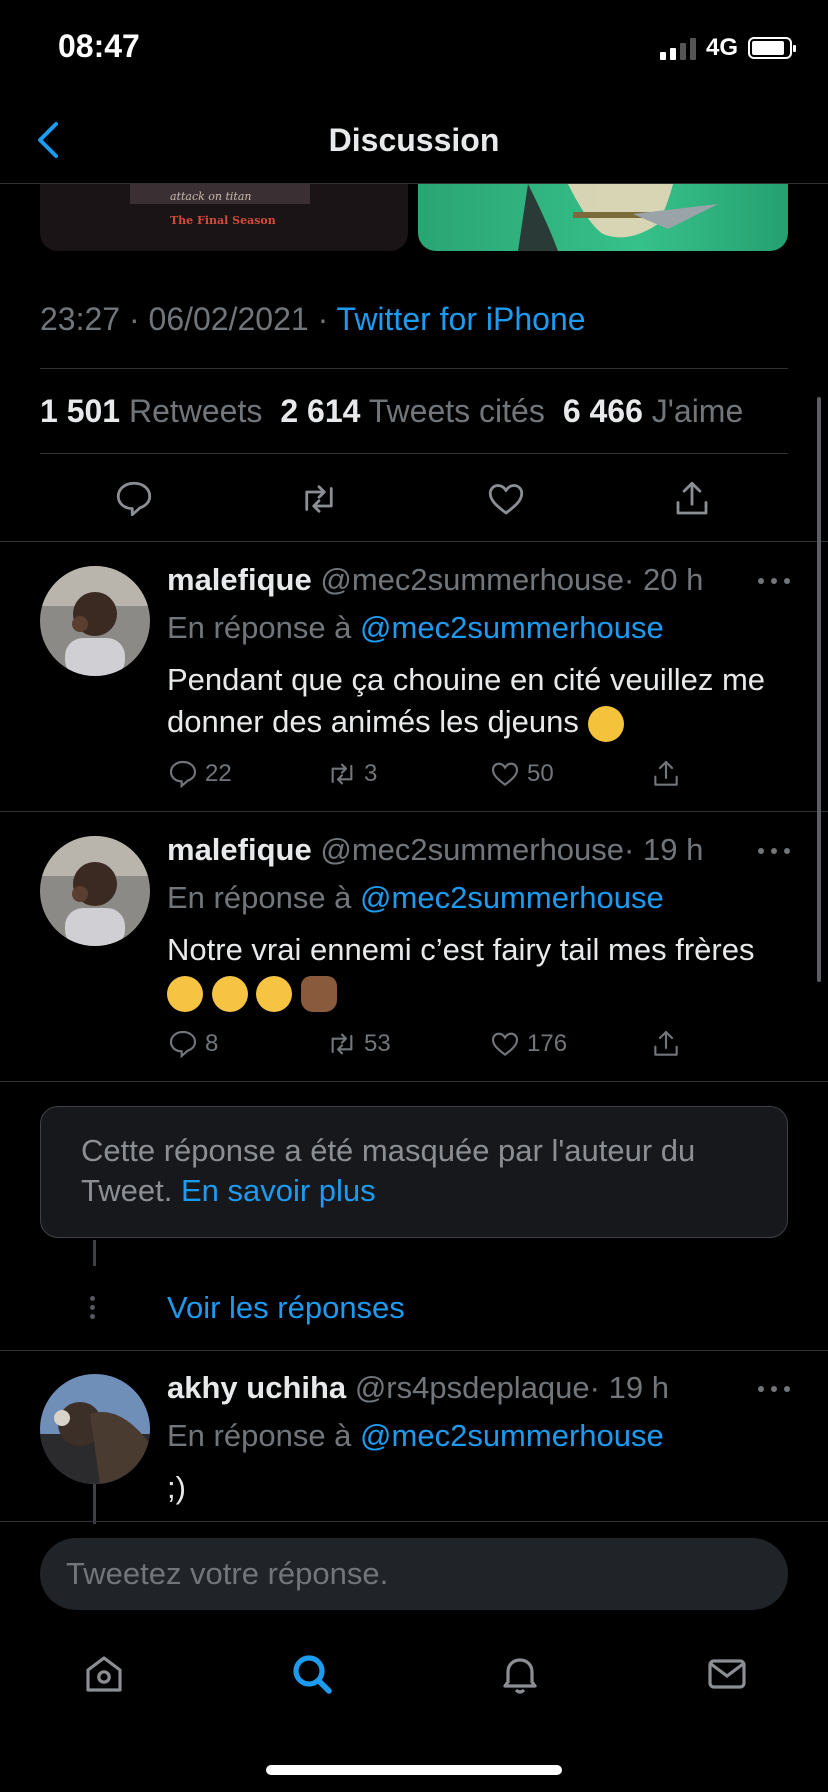 This screenshot has height=1792, width=828. Describe the element at coordinates (677, 48) in the screenshot. I see `signal-icon` at that location.